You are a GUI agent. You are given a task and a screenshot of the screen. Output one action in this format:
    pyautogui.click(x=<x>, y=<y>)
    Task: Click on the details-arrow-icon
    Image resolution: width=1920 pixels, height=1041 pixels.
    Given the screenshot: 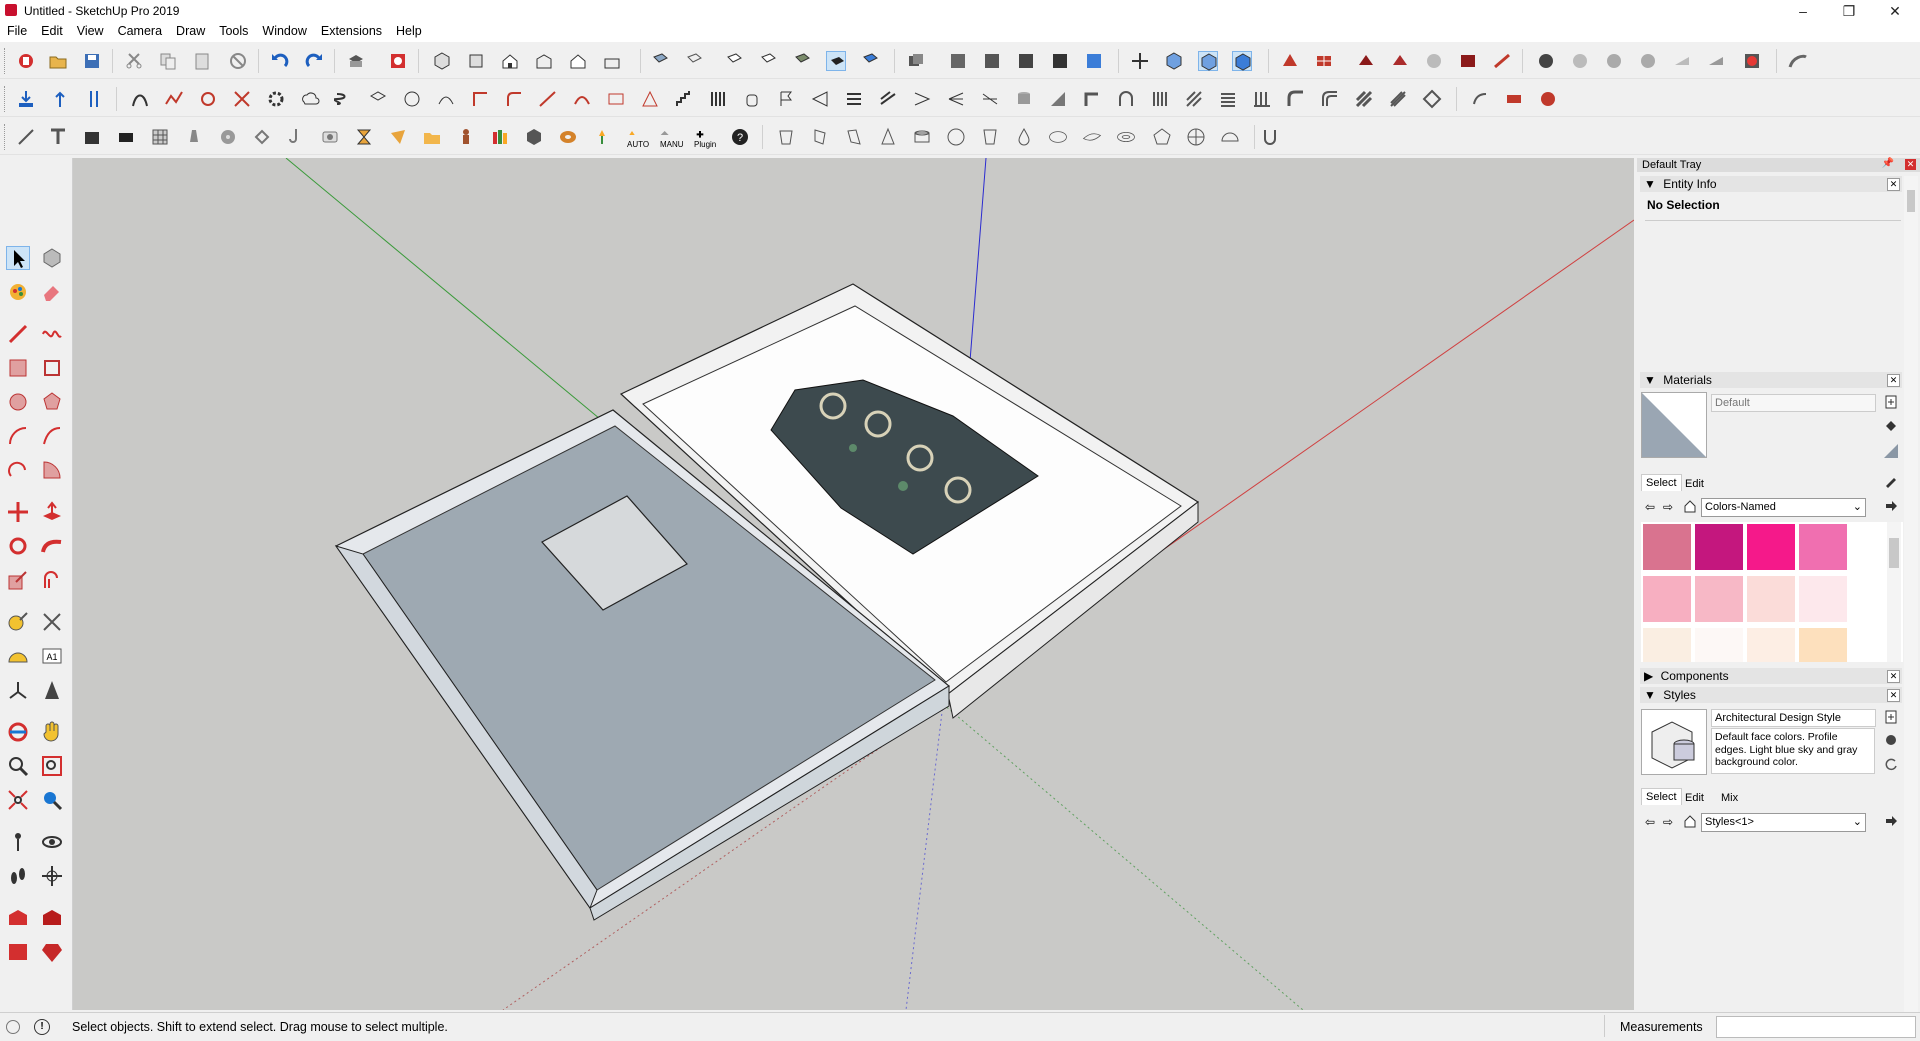 What is the action you would take?
    pyautogui.click(x=1891, y=506)
    